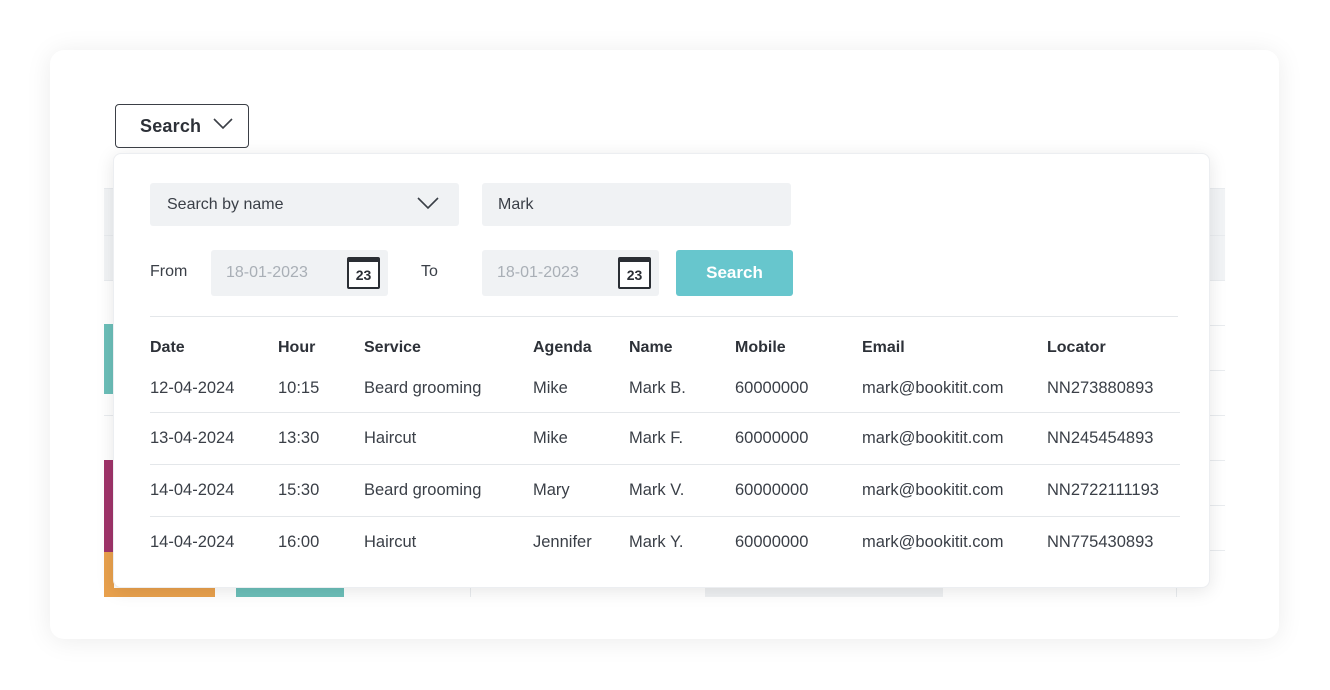 This screenshot has height=690, width=1330. I want to click on column-header-email: Email, so click(954, 348).